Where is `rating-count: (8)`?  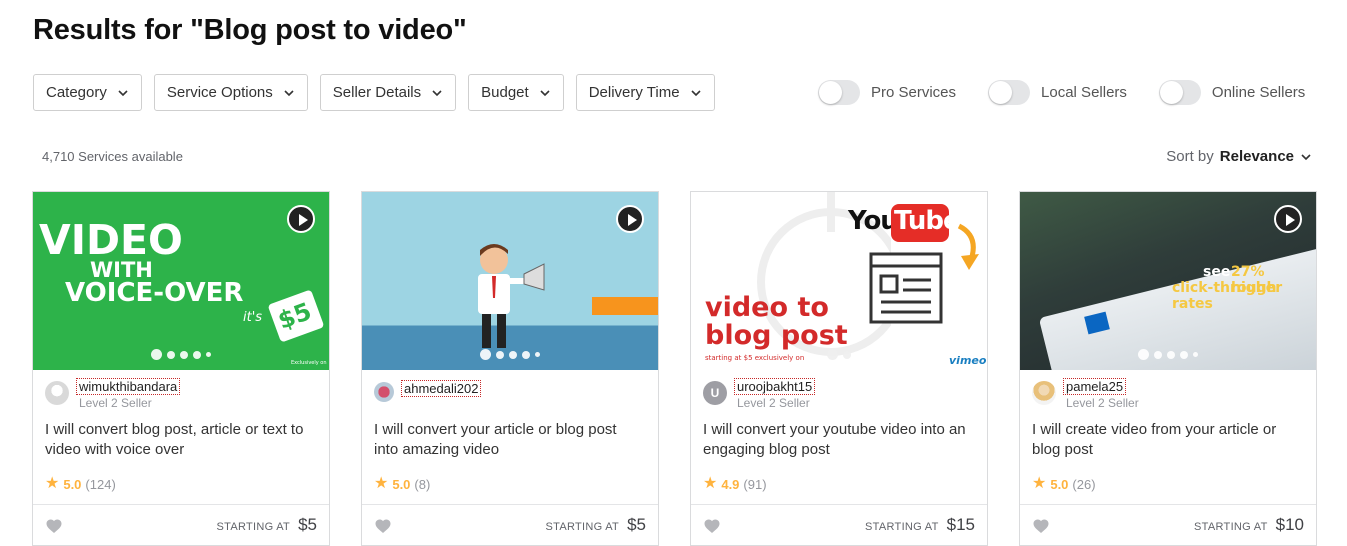 rating-count: (8) is located at coordinates (422, 484).